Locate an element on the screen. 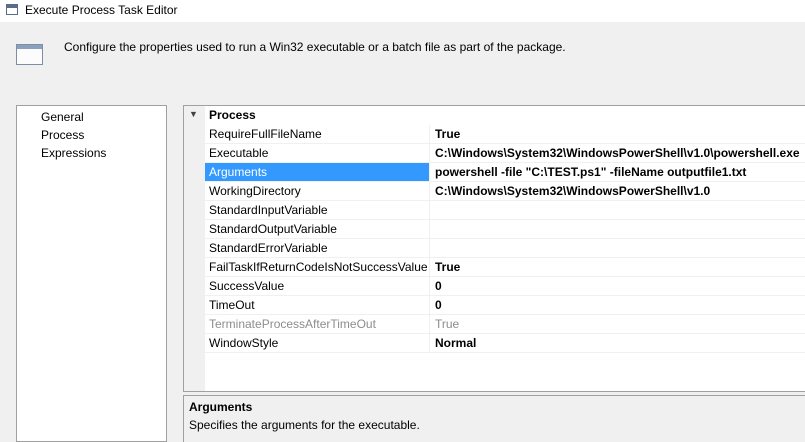 The width and height of the screenshot is (805, 442). property-row-standardoutputvariable: StandardOutputVariable is located at coordinates (505, 229).